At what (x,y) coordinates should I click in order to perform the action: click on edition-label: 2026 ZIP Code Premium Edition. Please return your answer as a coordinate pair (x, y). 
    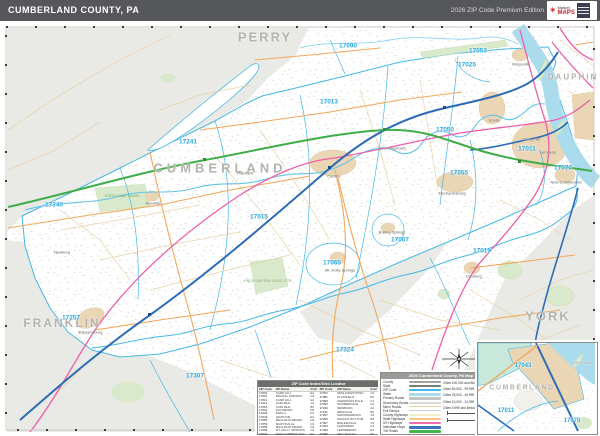
    Looking at the image, I should click on (497, 10).